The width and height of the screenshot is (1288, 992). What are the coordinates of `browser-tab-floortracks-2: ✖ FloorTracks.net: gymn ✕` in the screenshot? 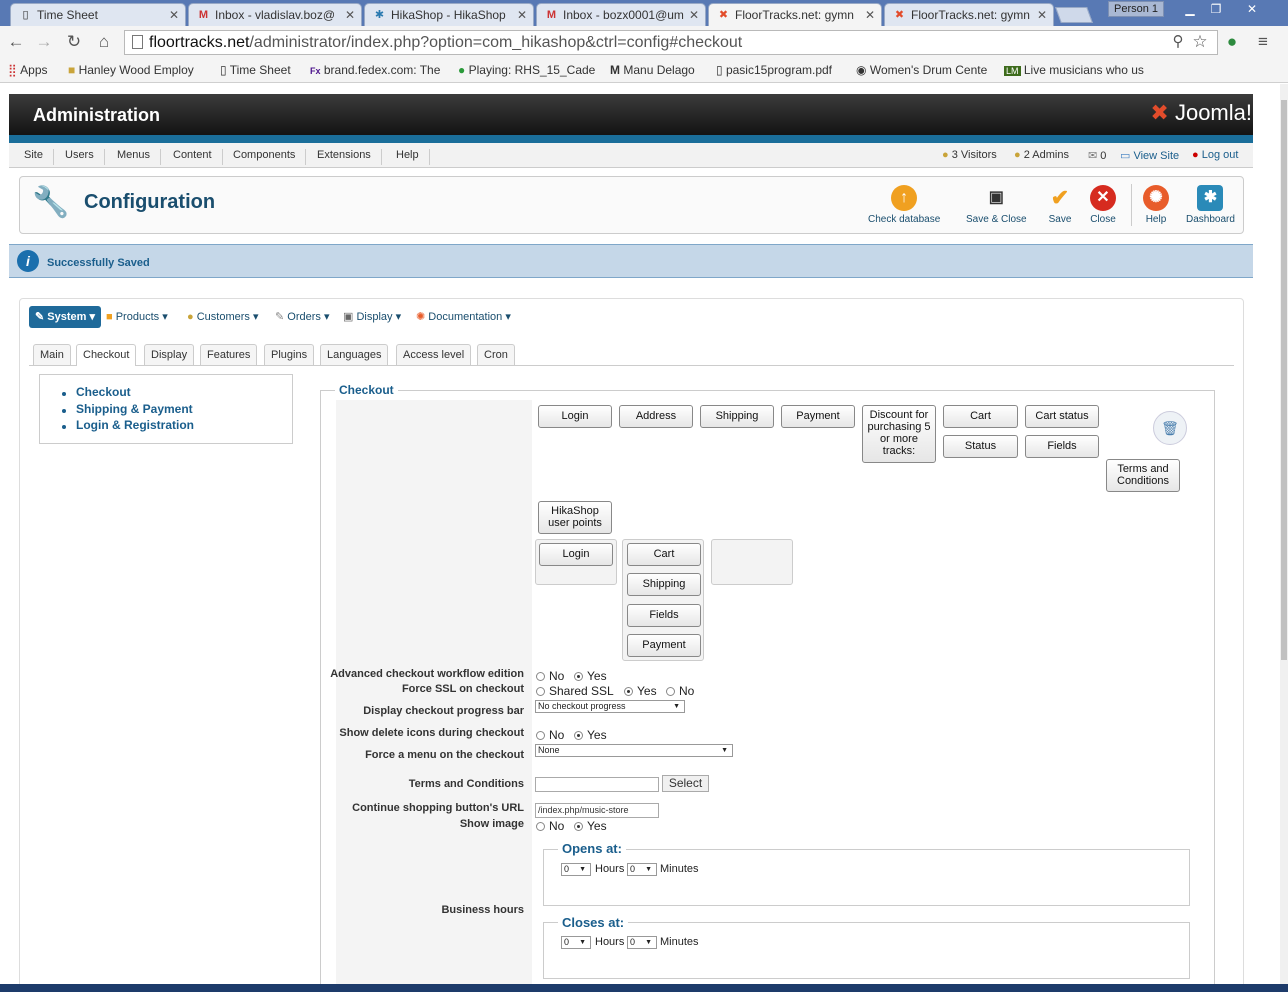 It's located at (969, 14).